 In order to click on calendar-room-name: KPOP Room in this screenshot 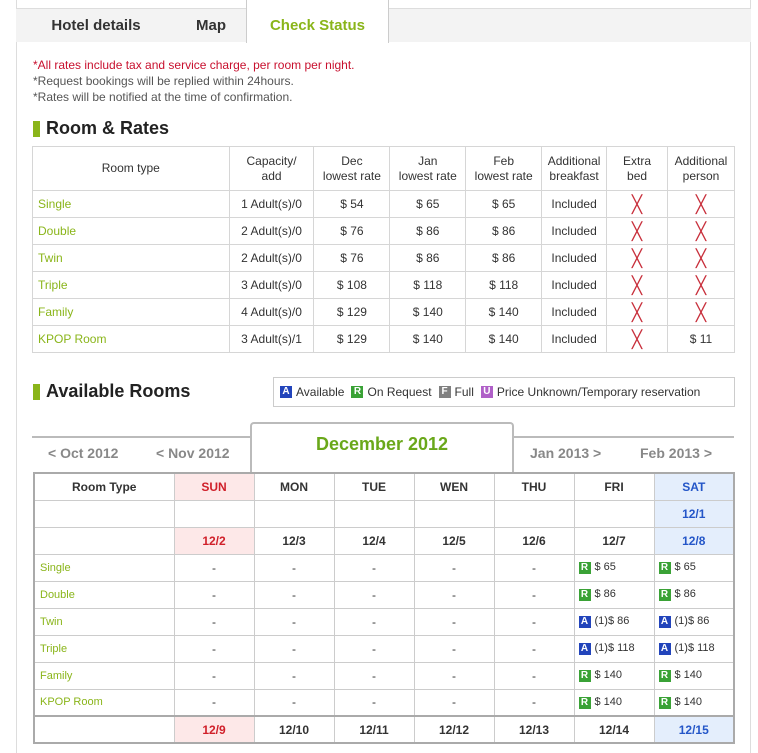, I will do `click(104, 702)`.